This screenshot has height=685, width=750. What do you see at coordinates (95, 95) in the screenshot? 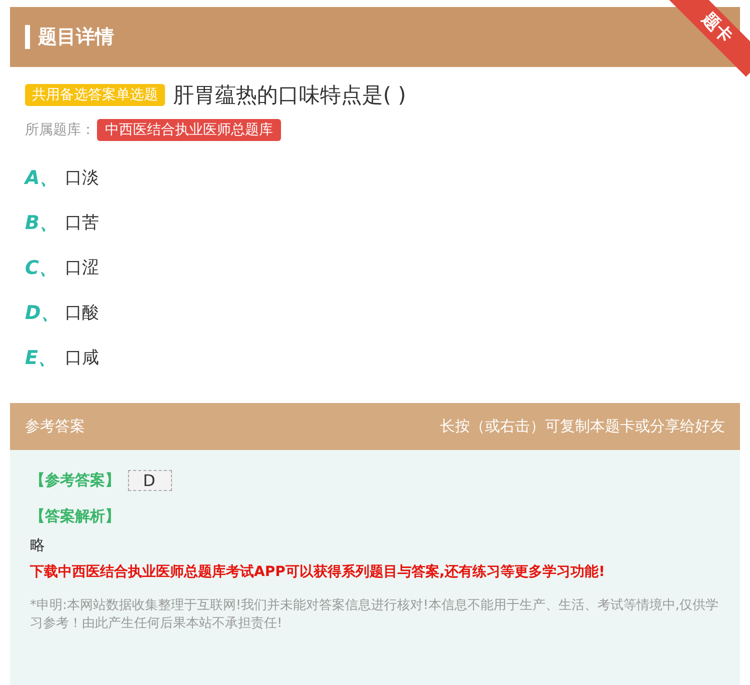
I see `question-type-badge: 共用备选答案单选题` at bounding box center [95, 95].